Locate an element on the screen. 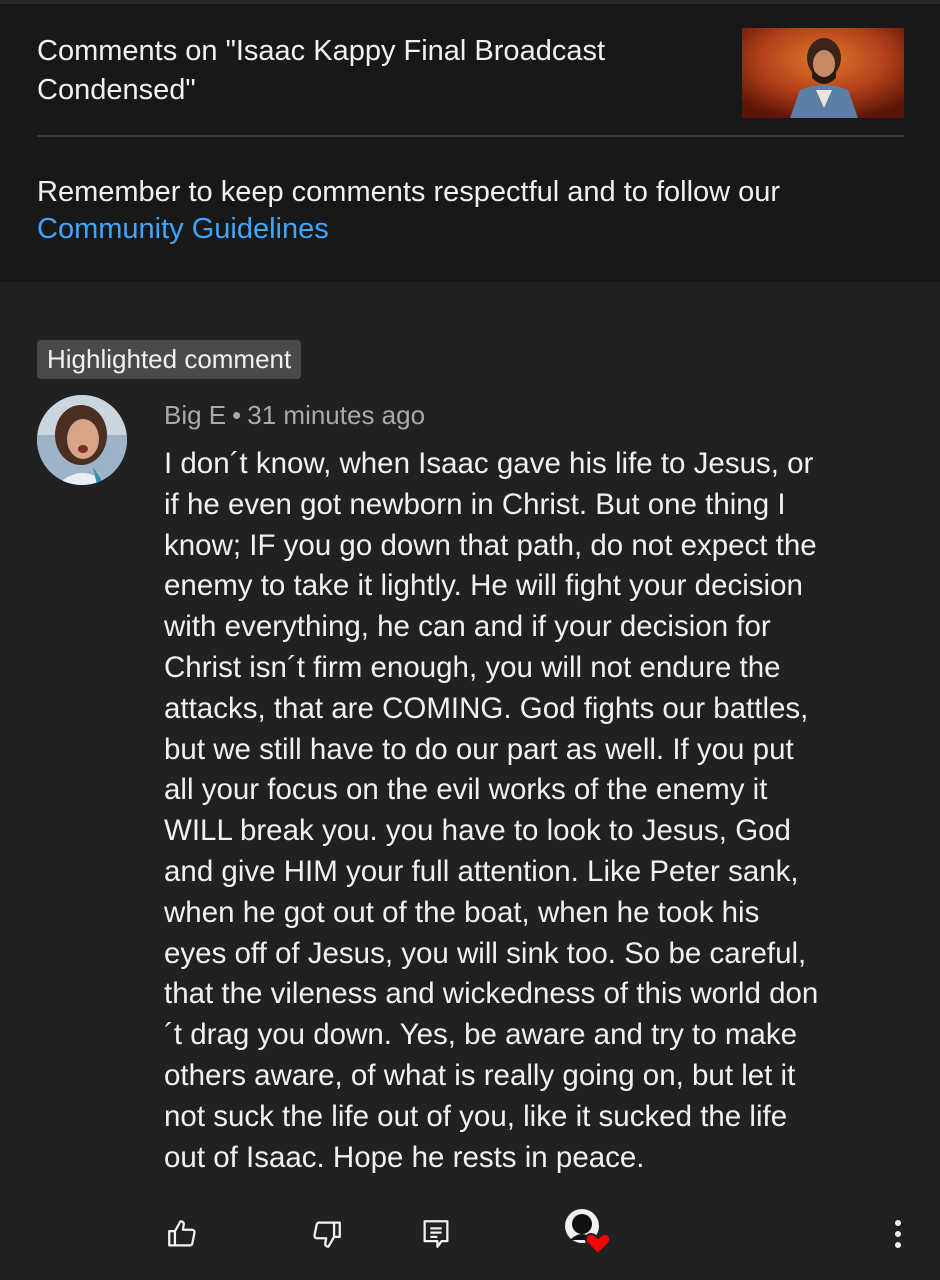  author-name: Big E is located at coordinates (195, 415).